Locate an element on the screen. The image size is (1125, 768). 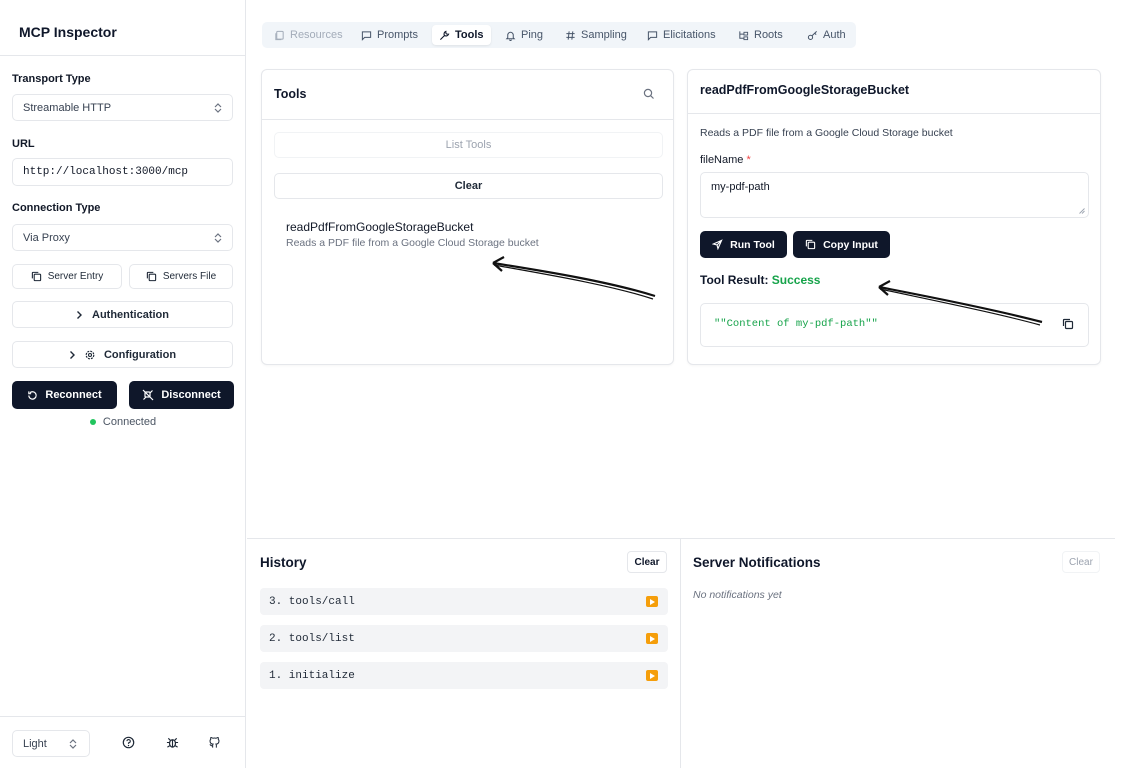
list-tools-button: List Tools is located at coordinates (468, 145).